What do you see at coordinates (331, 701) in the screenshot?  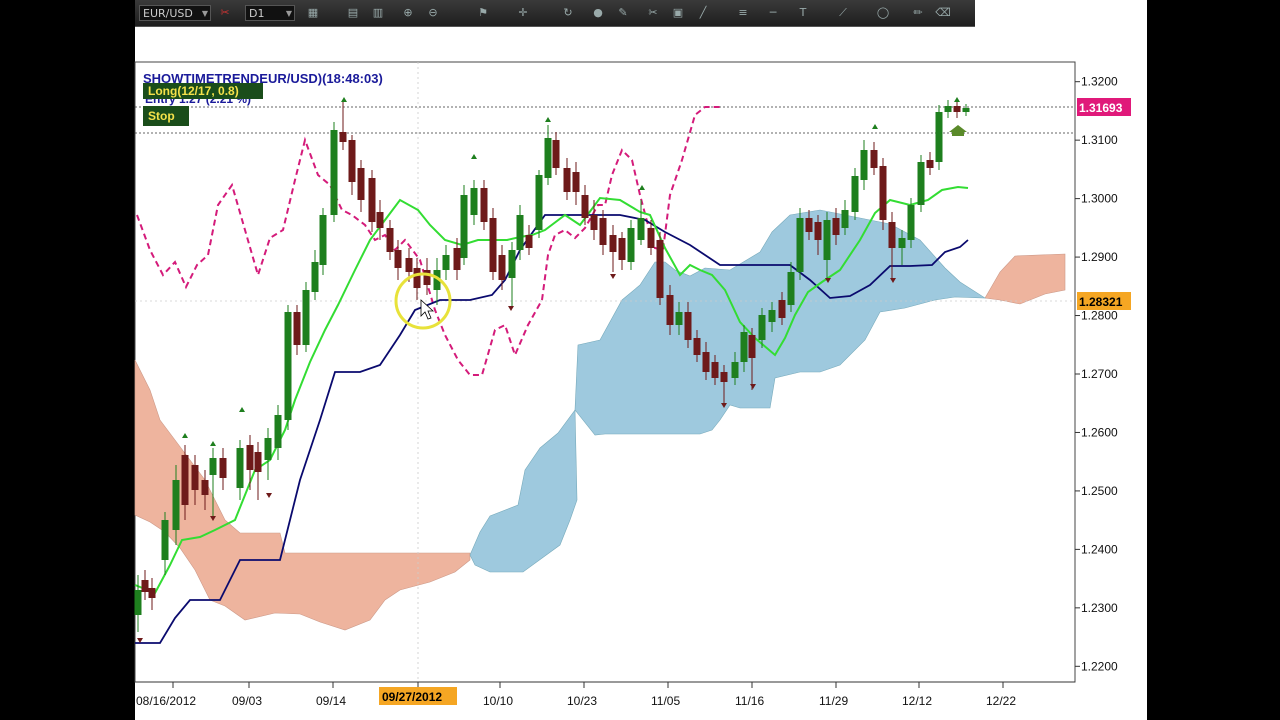 I see `x-tick-label: 09/14` at bounding box center [331, 701].